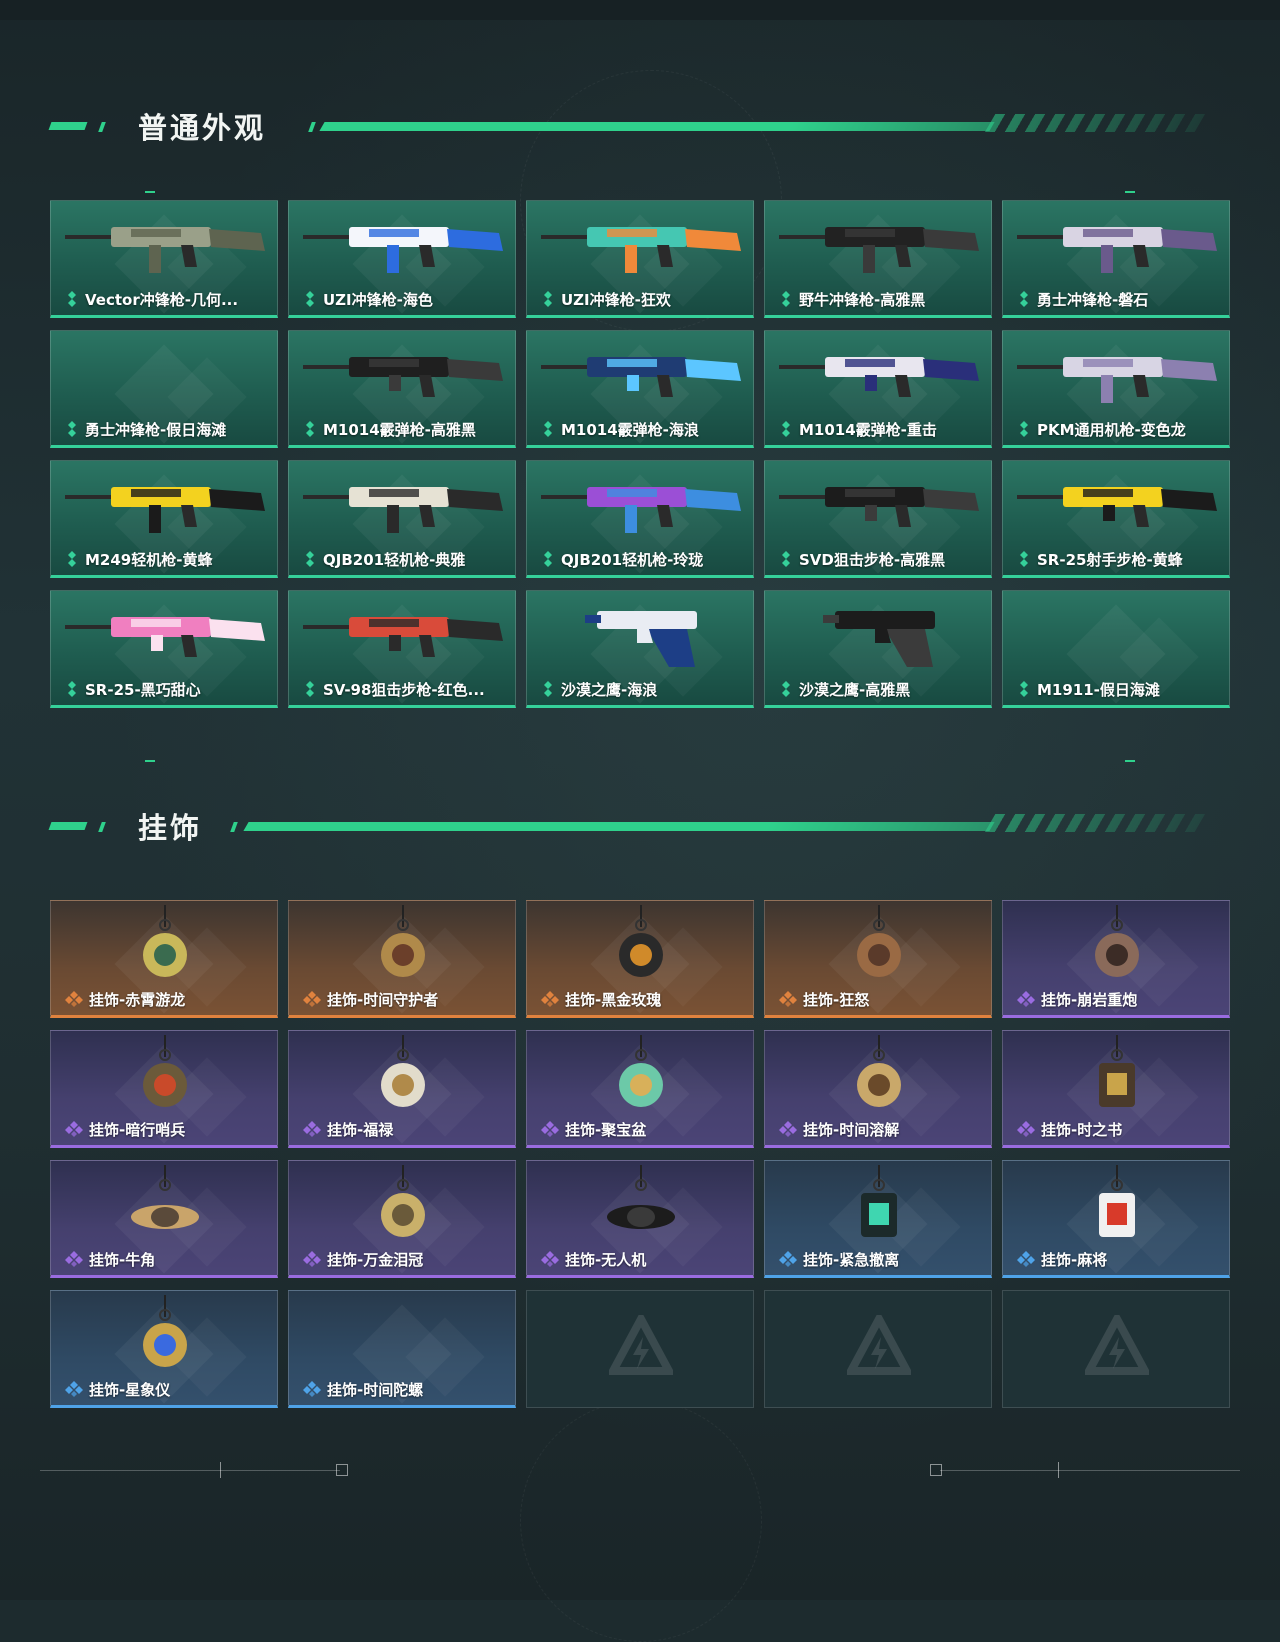  What do you see at coordinates (640, 1219) in the screenshot?
I see `charm-card: 挂饰-无人机` at bounding box center [640, 1219].